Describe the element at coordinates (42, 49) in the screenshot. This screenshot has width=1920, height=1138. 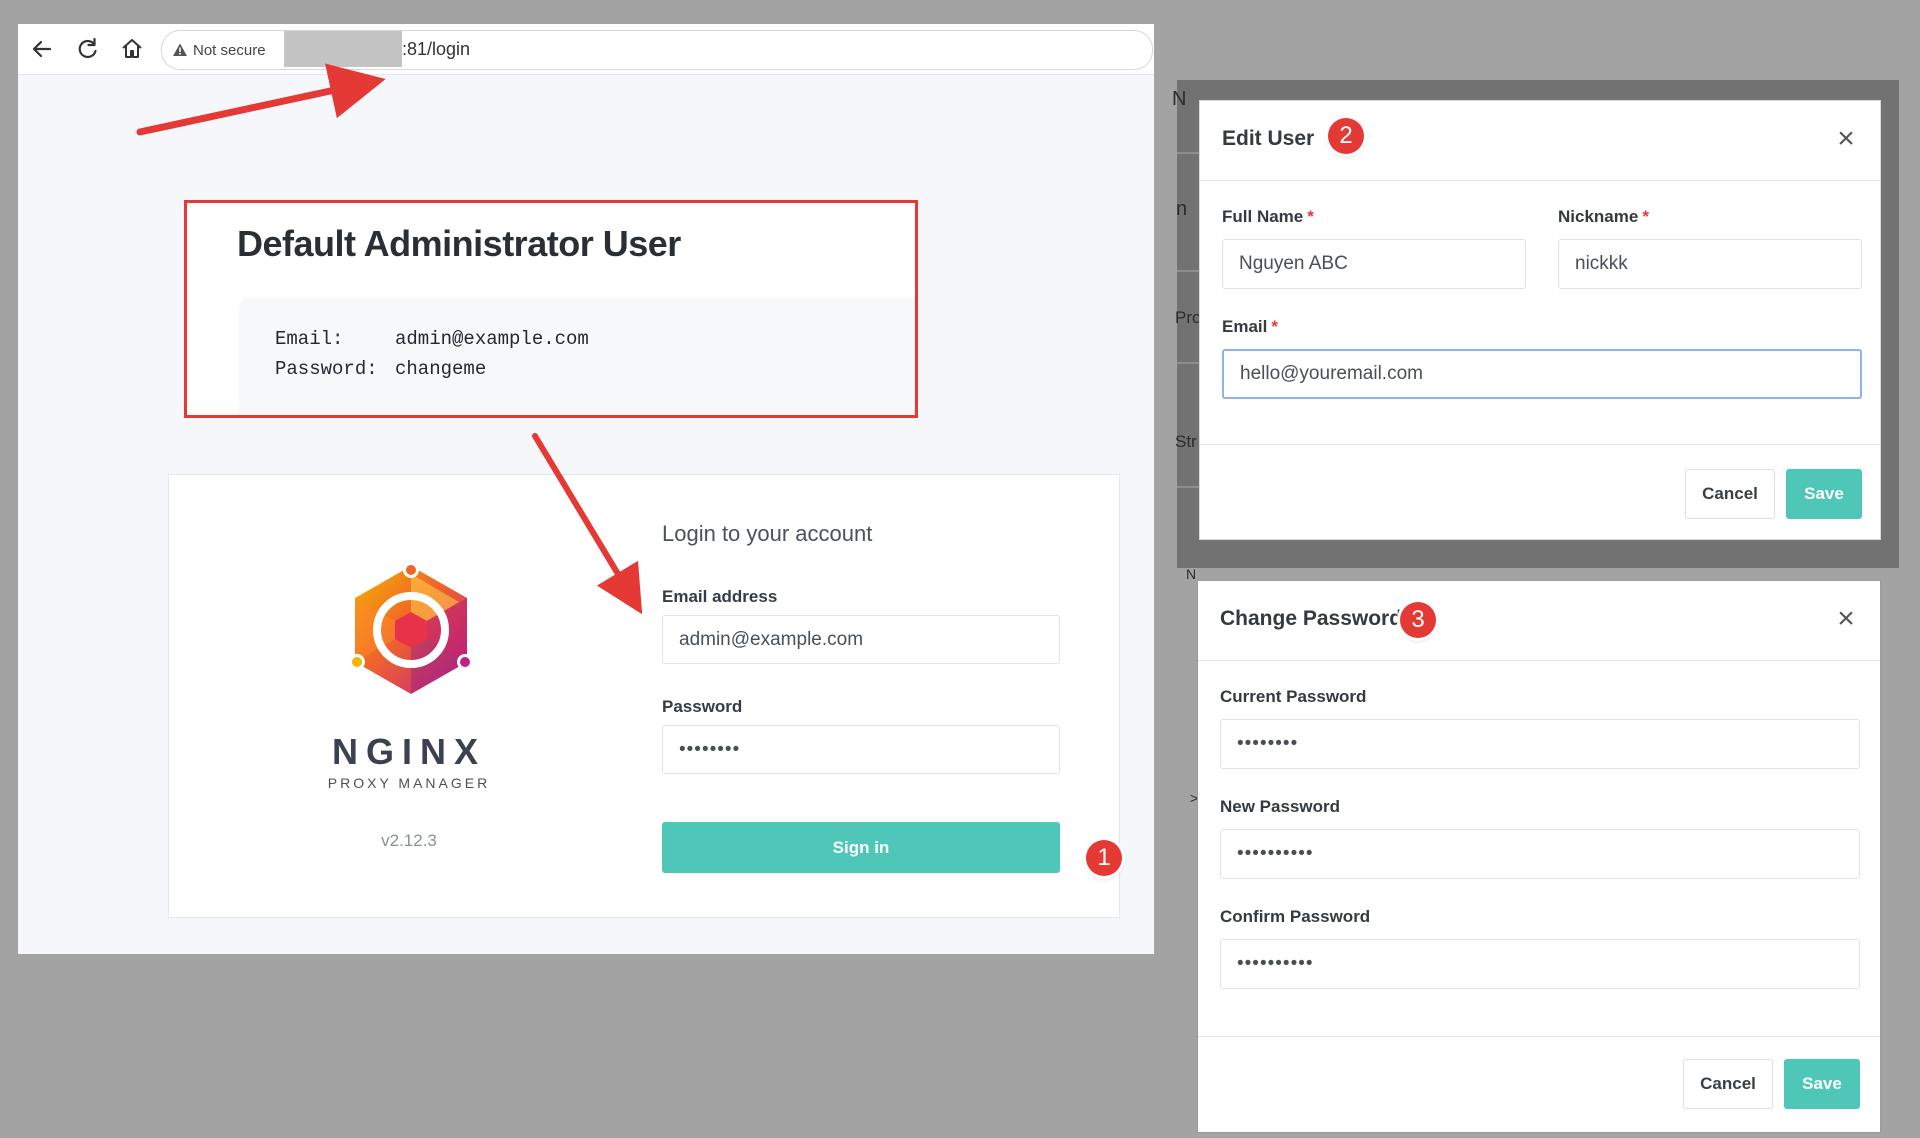
I see `back-arrow-icon` at that location.